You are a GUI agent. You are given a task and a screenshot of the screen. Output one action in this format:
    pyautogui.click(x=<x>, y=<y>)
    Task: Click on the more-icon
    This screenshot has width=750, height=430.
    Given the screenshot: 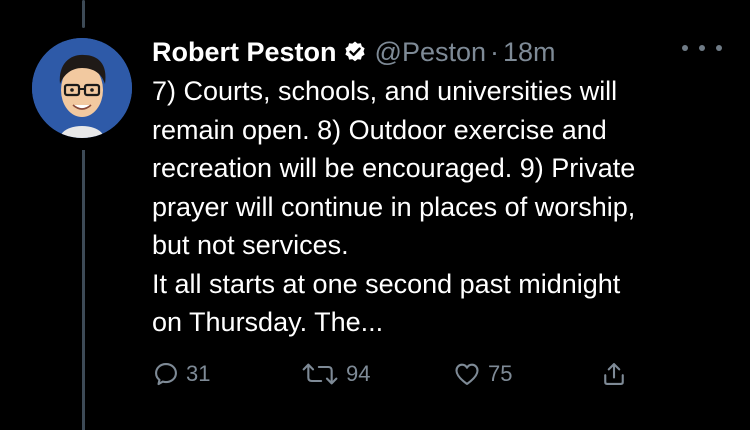 What is the action you would take?
    pyautogui.click(x=702, y=48)
    